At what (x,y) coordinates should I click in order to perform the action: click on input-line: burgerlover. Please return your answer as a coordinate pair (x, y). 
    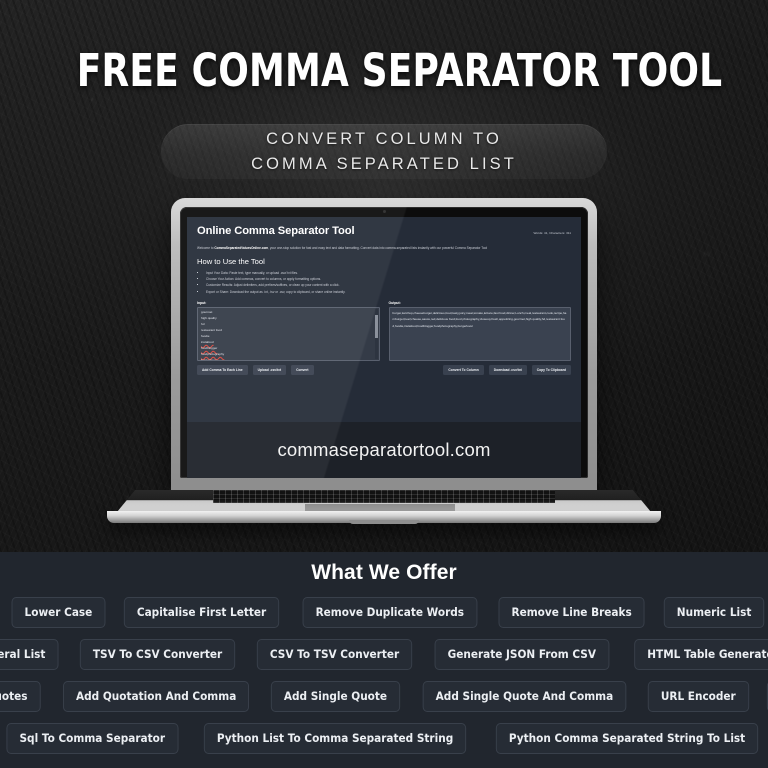
    Looking at the image, I should click on (209, 360).